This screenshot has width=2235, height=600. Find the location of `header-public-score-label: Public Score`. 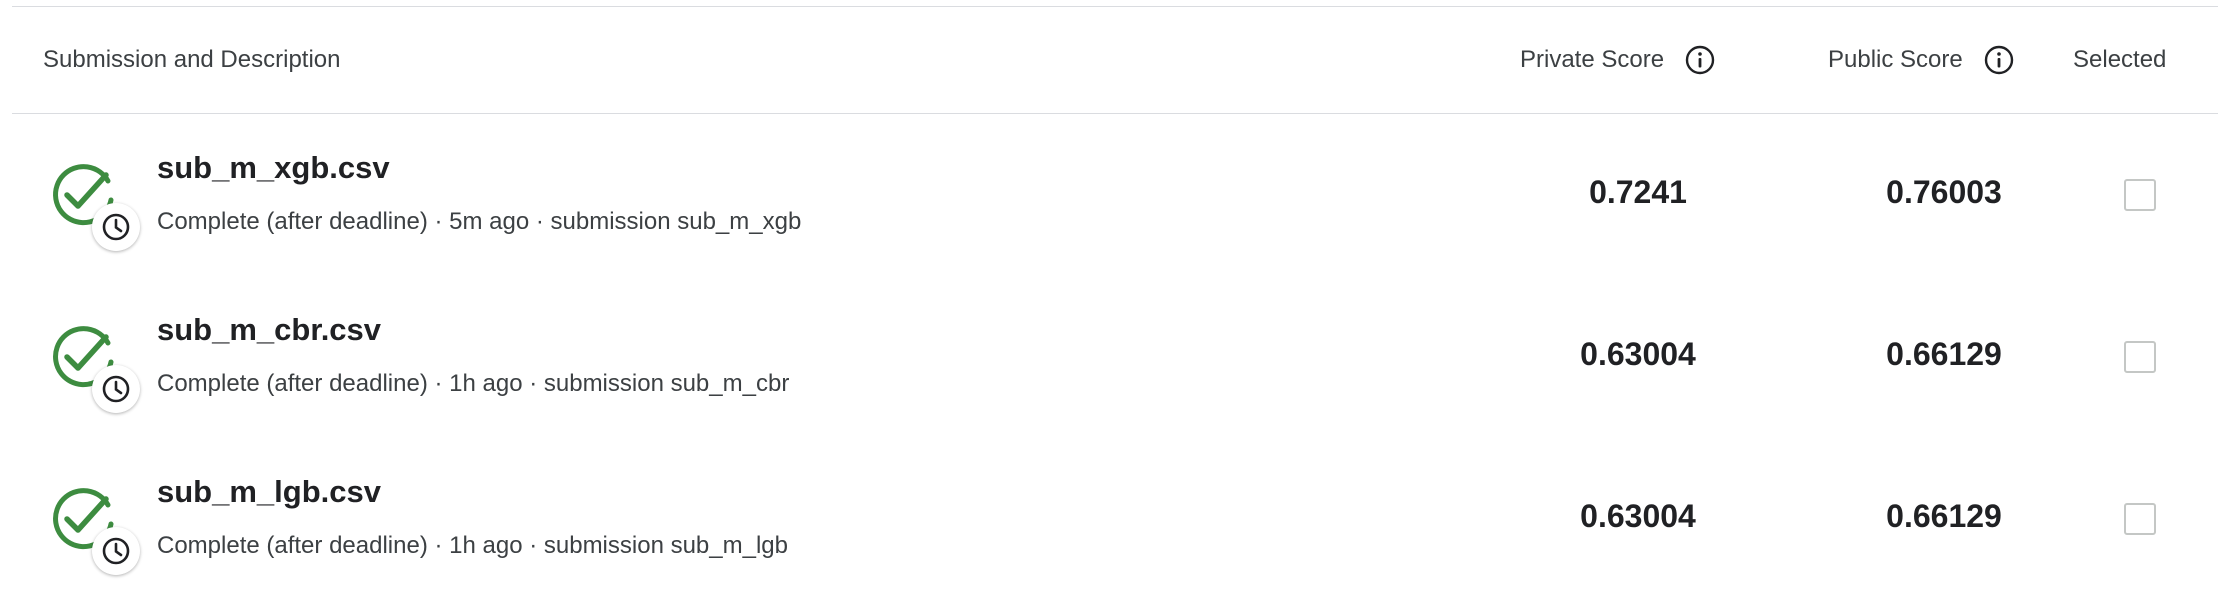

header-public-score-label: Public Score is located at coordinates (1895, 59).